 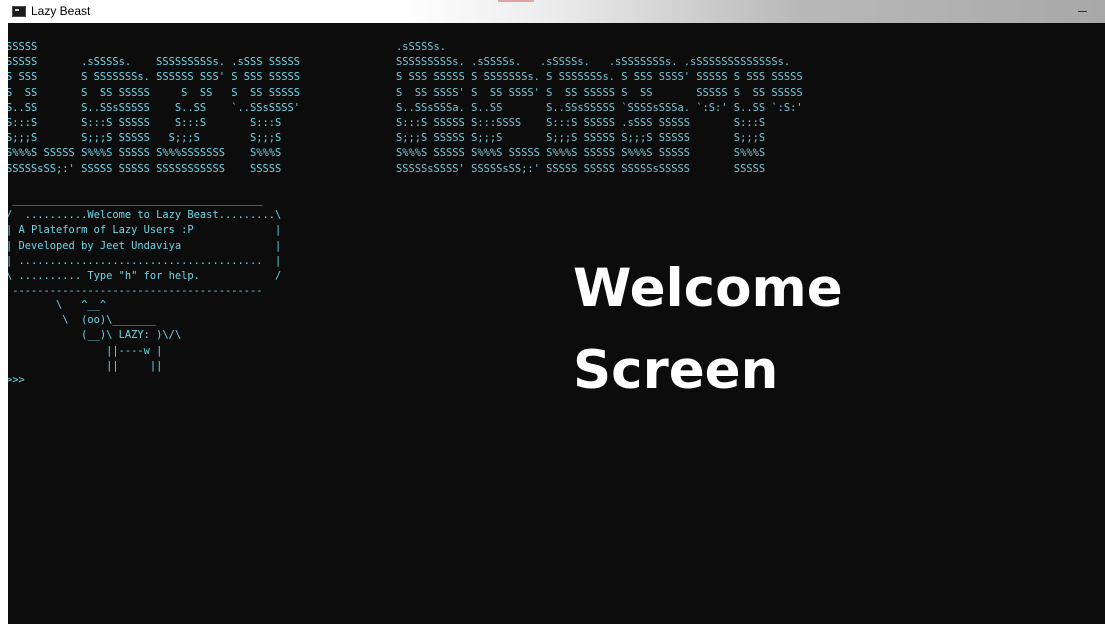 What do you see at coordinates (41, 380) in the screenshot?
I see `input-cursor` at bounding box center [41, 380].